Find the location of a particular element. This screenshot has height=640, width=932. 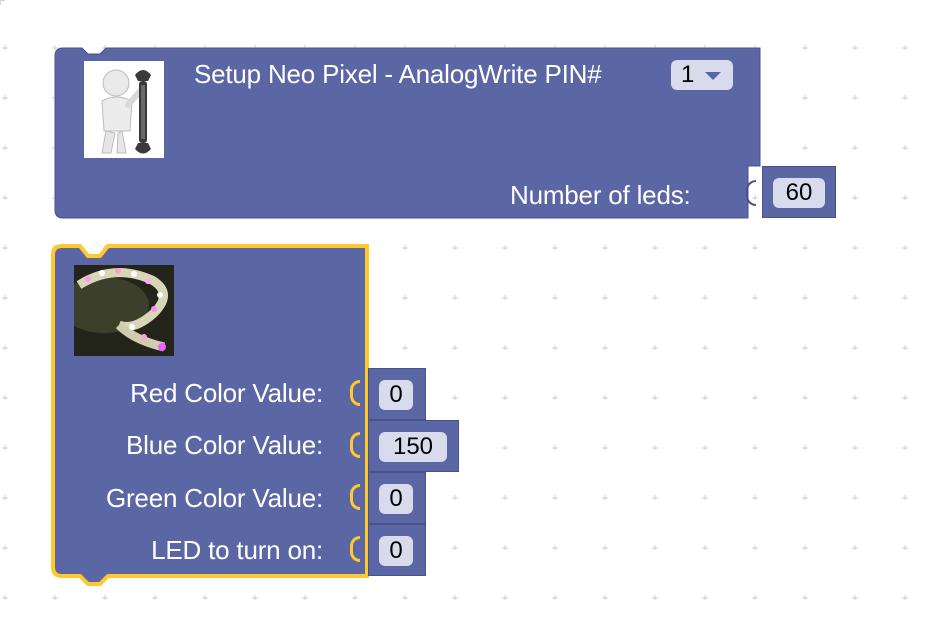

red-value-field: 0 is located at coordinates (396, 395).